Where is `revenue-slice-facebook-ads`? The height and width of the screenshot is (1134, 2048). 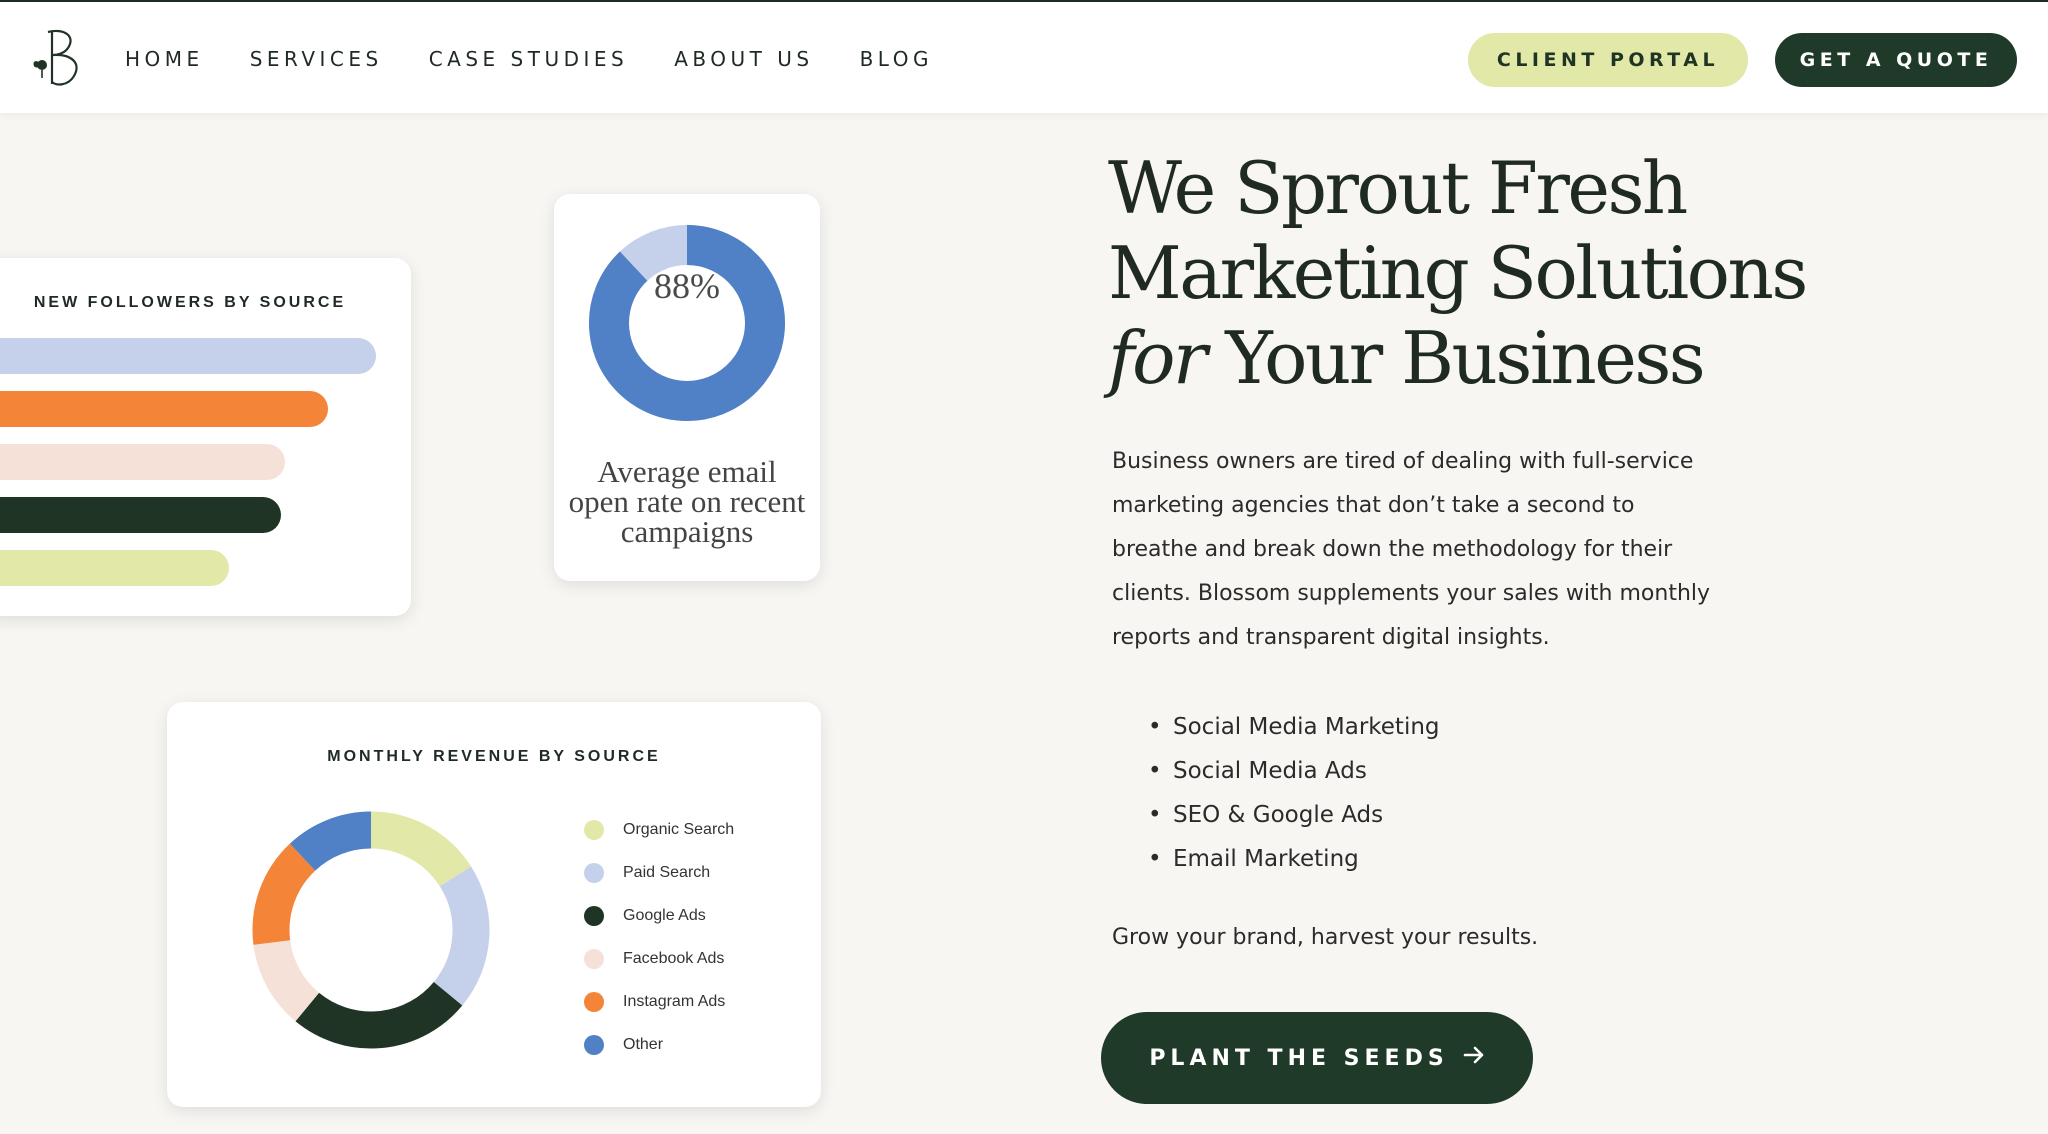
revenue-slice-facebook-ads is located at coordinates (286, 980).